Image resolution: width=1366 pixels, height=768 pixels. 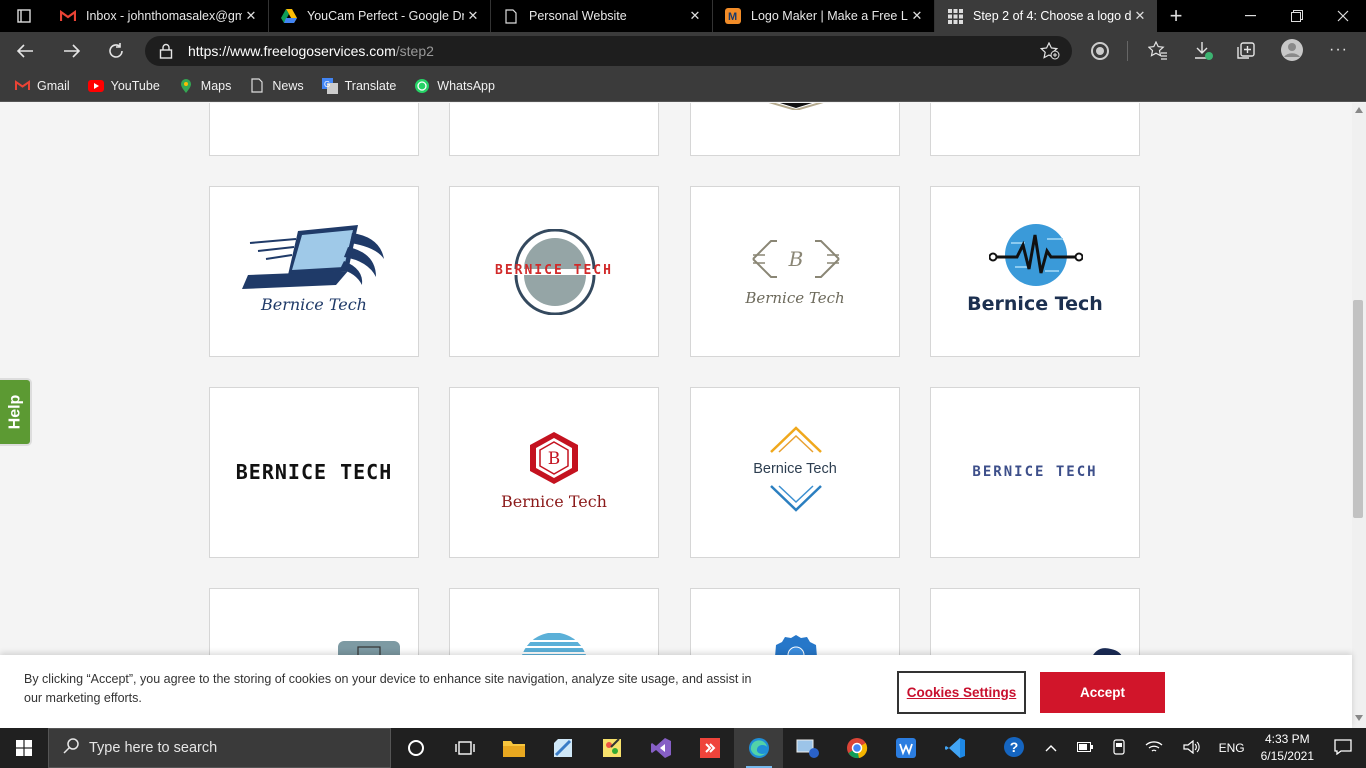 What do you see at coordinates (1287, 748) in the screenshot?
I see `clock: 4:33 PM 6/15/2021` at bounding box center [1287, 748].